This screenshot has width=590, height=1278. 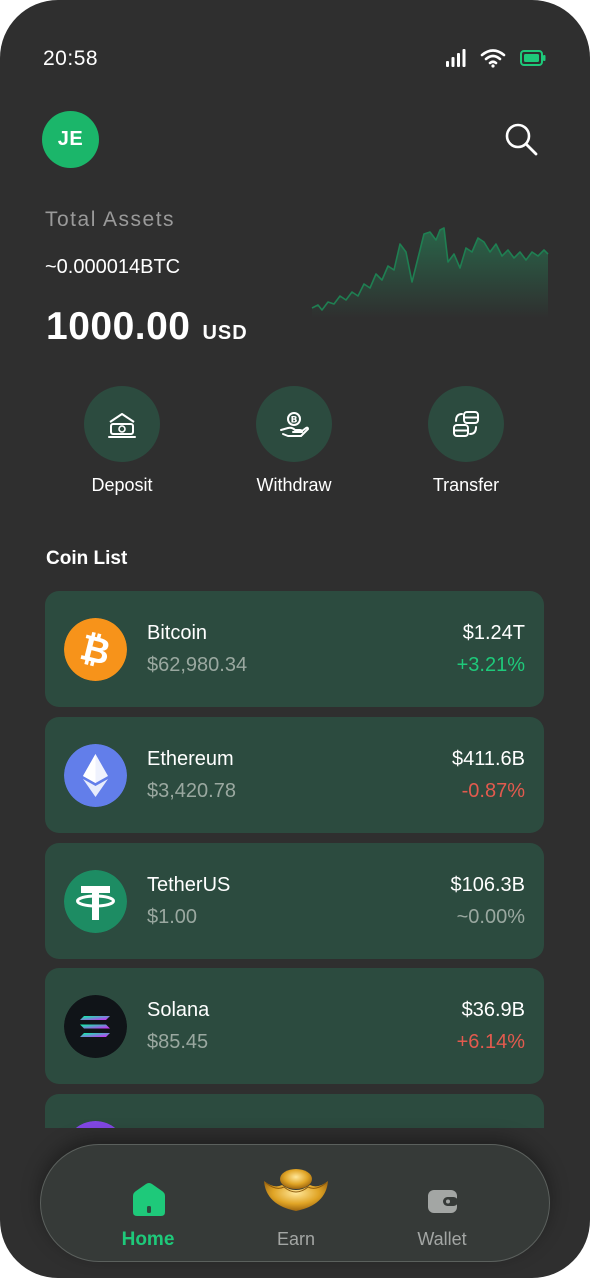 I want to click on withdraw-label: Withdraw, so click(x=294, y=485).